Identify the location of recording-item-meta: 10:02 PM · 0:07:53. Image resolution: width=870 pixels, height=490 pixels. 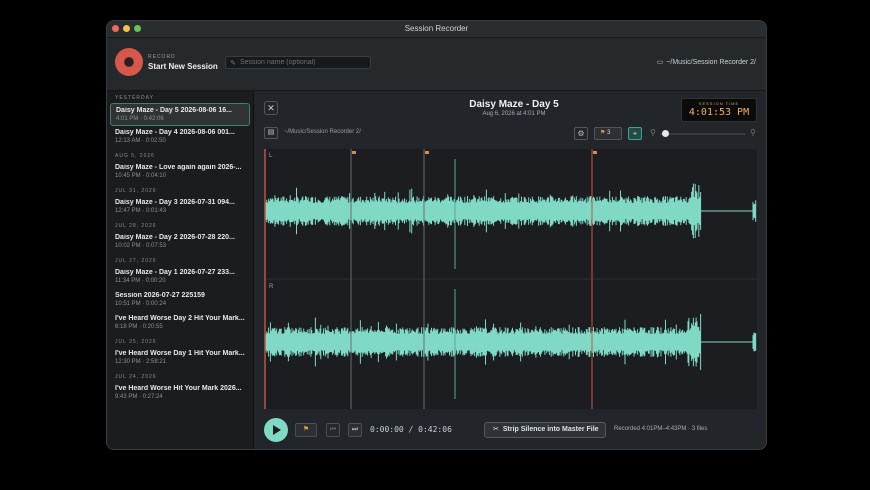
(141, 246).